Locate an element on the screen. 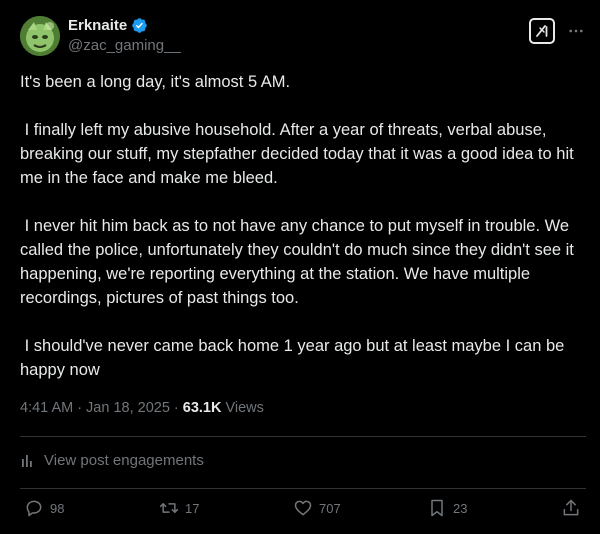  more-icon is located at coordinates (576, 31).